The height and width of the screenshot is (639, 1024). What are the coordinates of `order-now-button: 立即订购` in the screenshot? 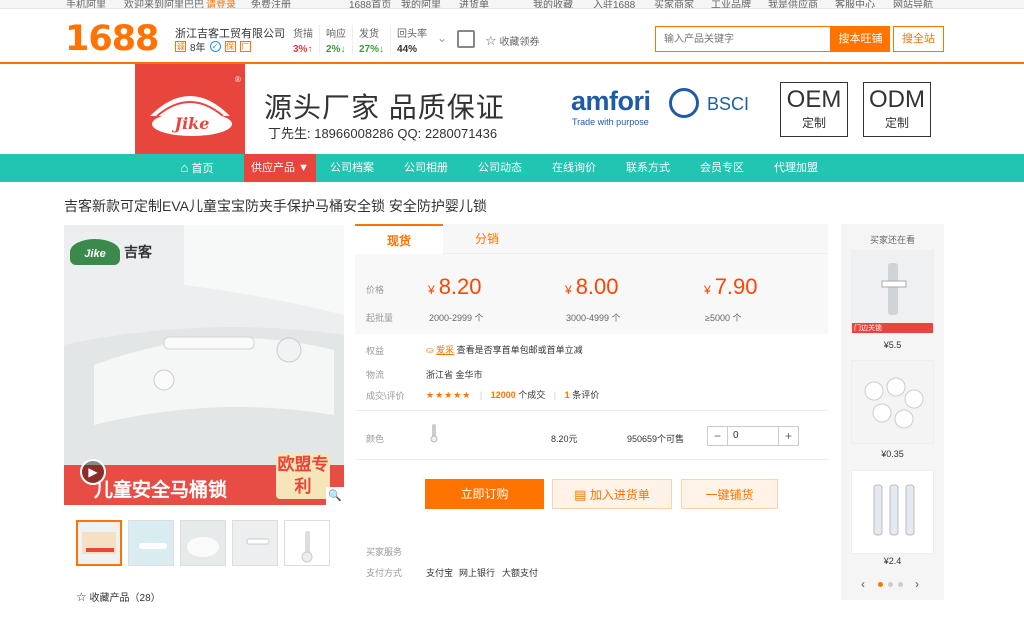 It's located at (484, 494).